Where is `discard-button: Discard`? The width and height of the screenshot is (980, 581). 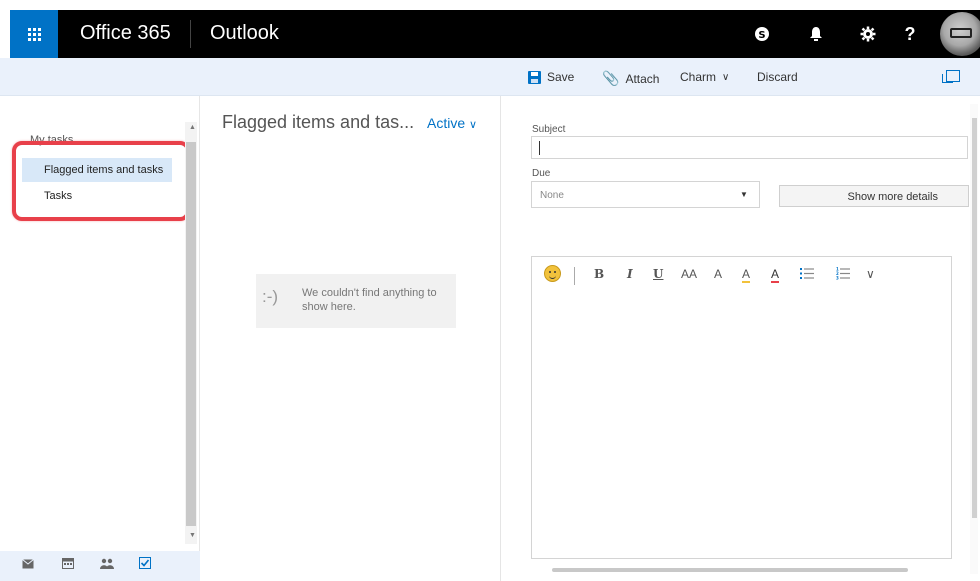
discard-button: Discard is located at coordinates (777, 77).